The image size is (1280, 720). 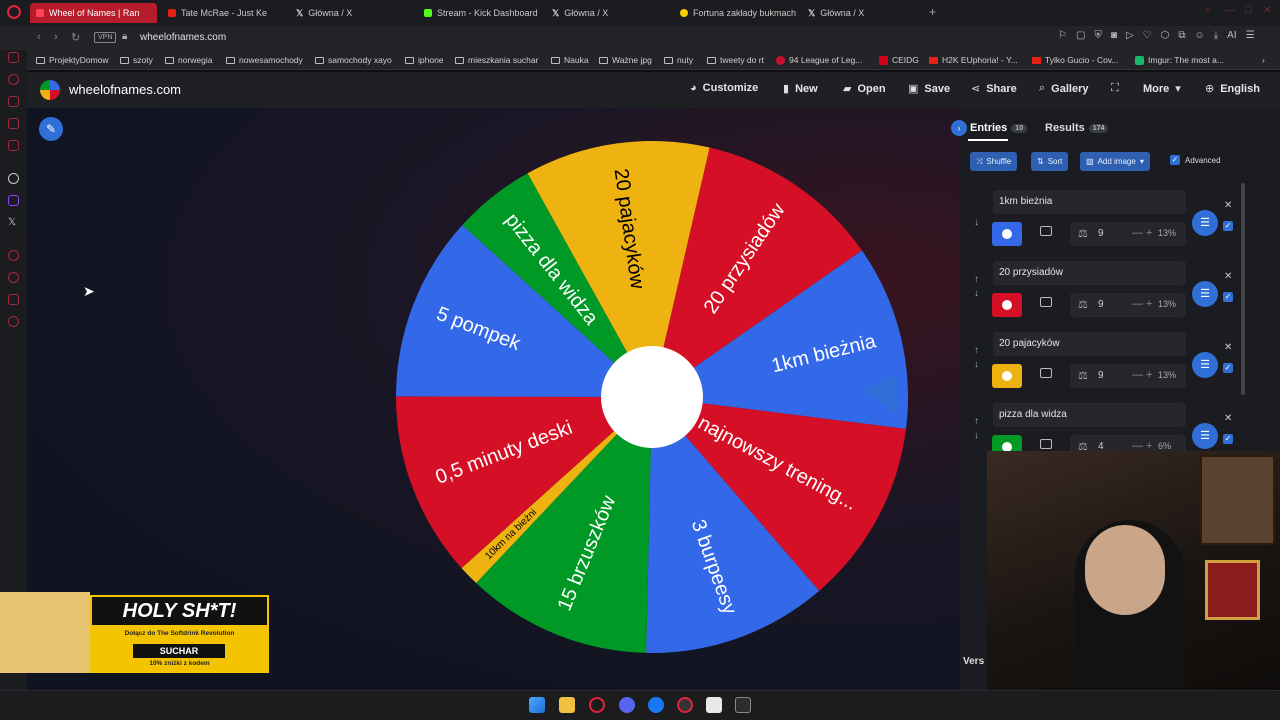 What do you see at coordinates (1232, 89) in the screenshot?
I see `language-button: ⊕ English` at bounding box center [1232, 89].